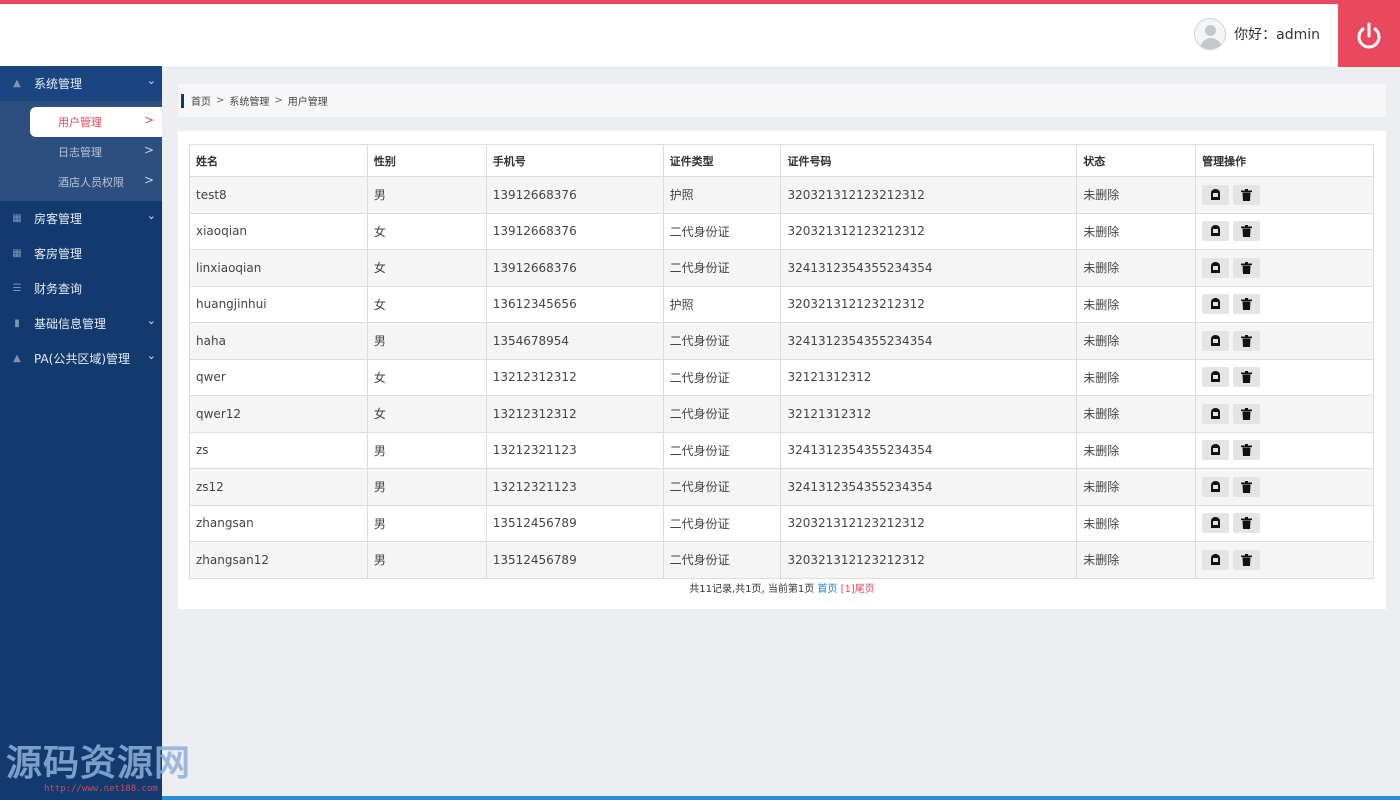 This screenshot has height=800, width=1400. What do you see at coordinates (182, 100) in the screenshot?
I see `breadcrumb-marker` at bounding box center [182, 100].